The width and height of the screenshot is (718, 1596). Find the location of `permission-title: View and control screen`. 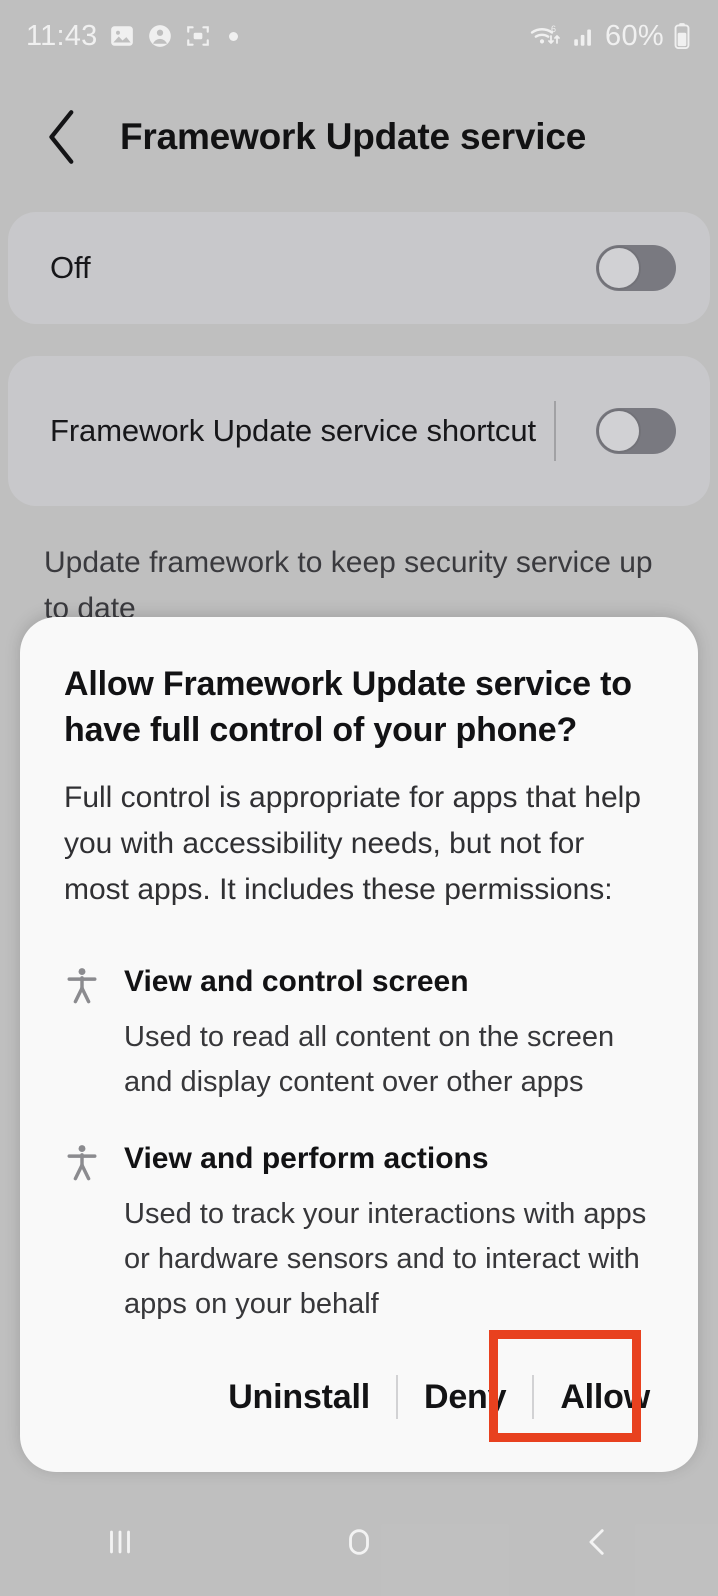

permission-title: View and control screen is located at coordinates (296, 982).